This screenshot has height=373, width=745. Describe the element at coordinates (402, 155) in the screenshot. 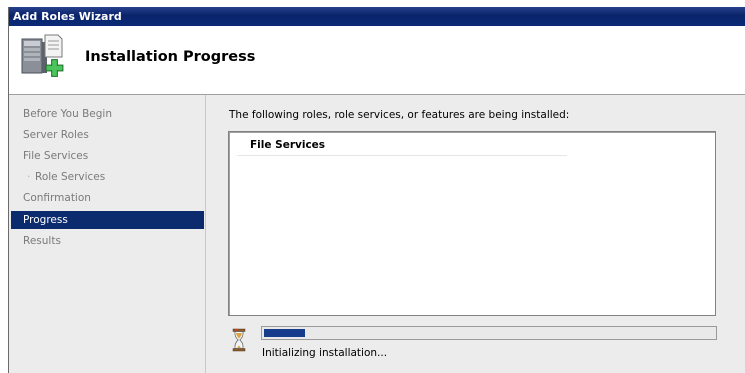

I see `list-divider` at that location.